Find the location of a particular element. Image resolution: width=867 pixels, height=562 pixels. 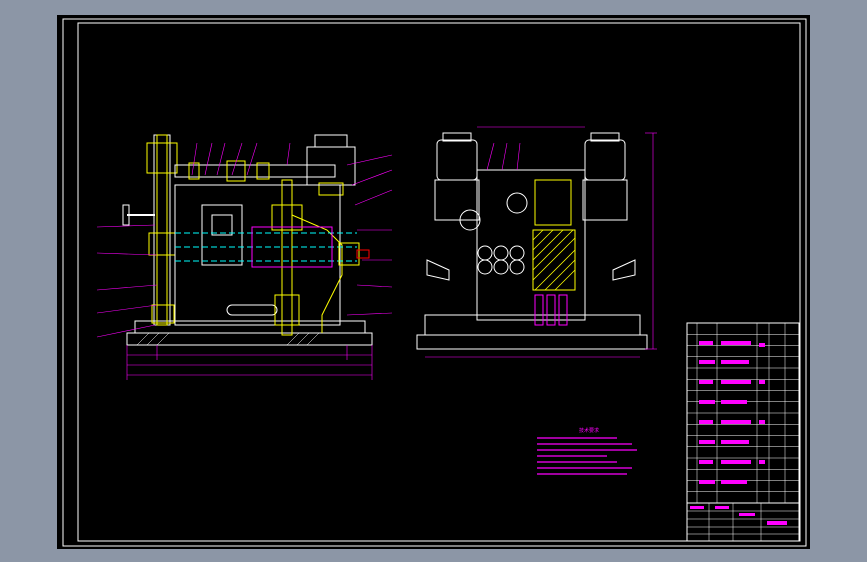

left-top-block is located at coordinates (162, 158).